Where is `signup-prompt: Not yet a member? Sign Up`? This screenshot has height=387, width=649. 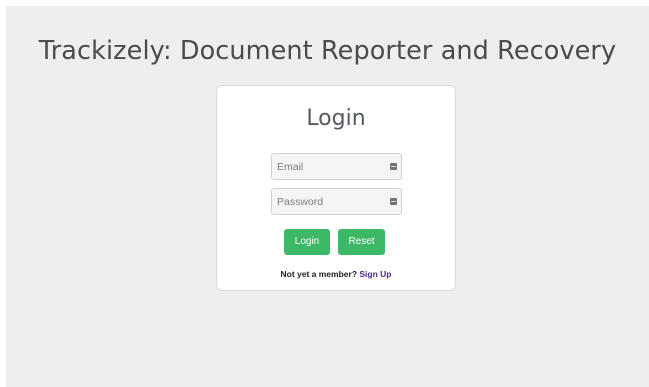 signup-prompt: Not yet a member? Sign Up is located at coordinates (336, 274).